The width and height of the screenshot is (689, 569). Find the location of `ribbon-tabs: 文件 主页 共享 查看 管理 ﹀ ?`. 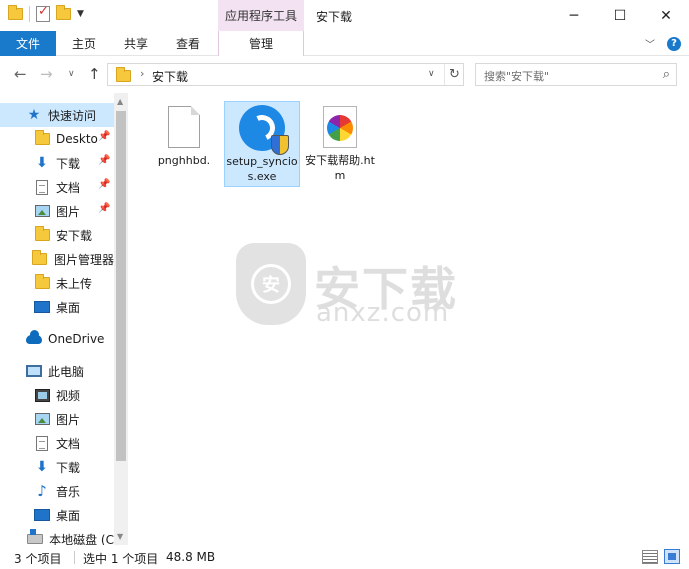

ribbon-tabs: 文件 主页 共享 查看 管理 ﹀ ? is located at coordinates (344, 43).